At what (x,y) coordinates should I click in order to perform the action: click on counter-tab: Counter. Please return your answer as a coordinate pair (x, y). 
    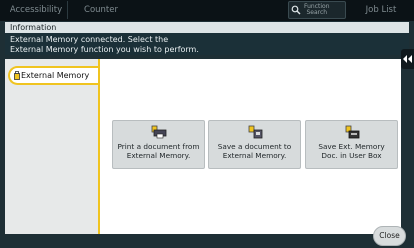
    Looking at the image, I should click on (101, 10).